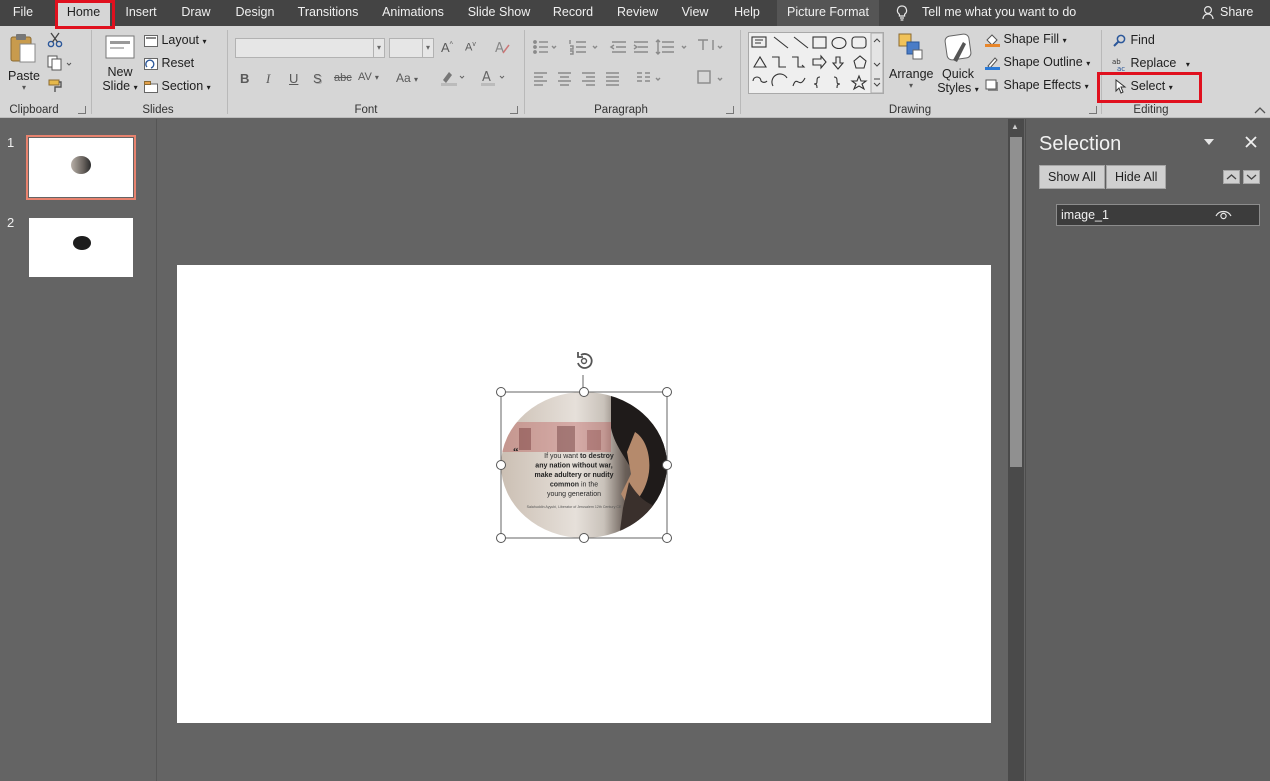 The image size is (1270, 781). I want to click on font-color-icon: A, so click(493, 78).